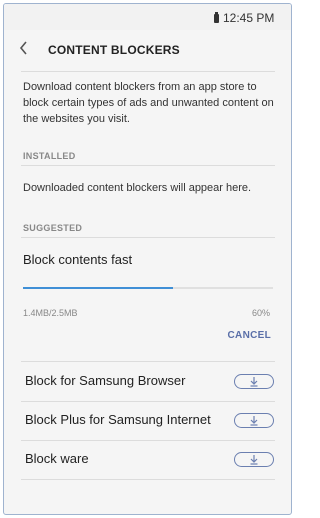  I want to click on list-item-label: Block Plus for Samsung Internet, so click(118, 419).